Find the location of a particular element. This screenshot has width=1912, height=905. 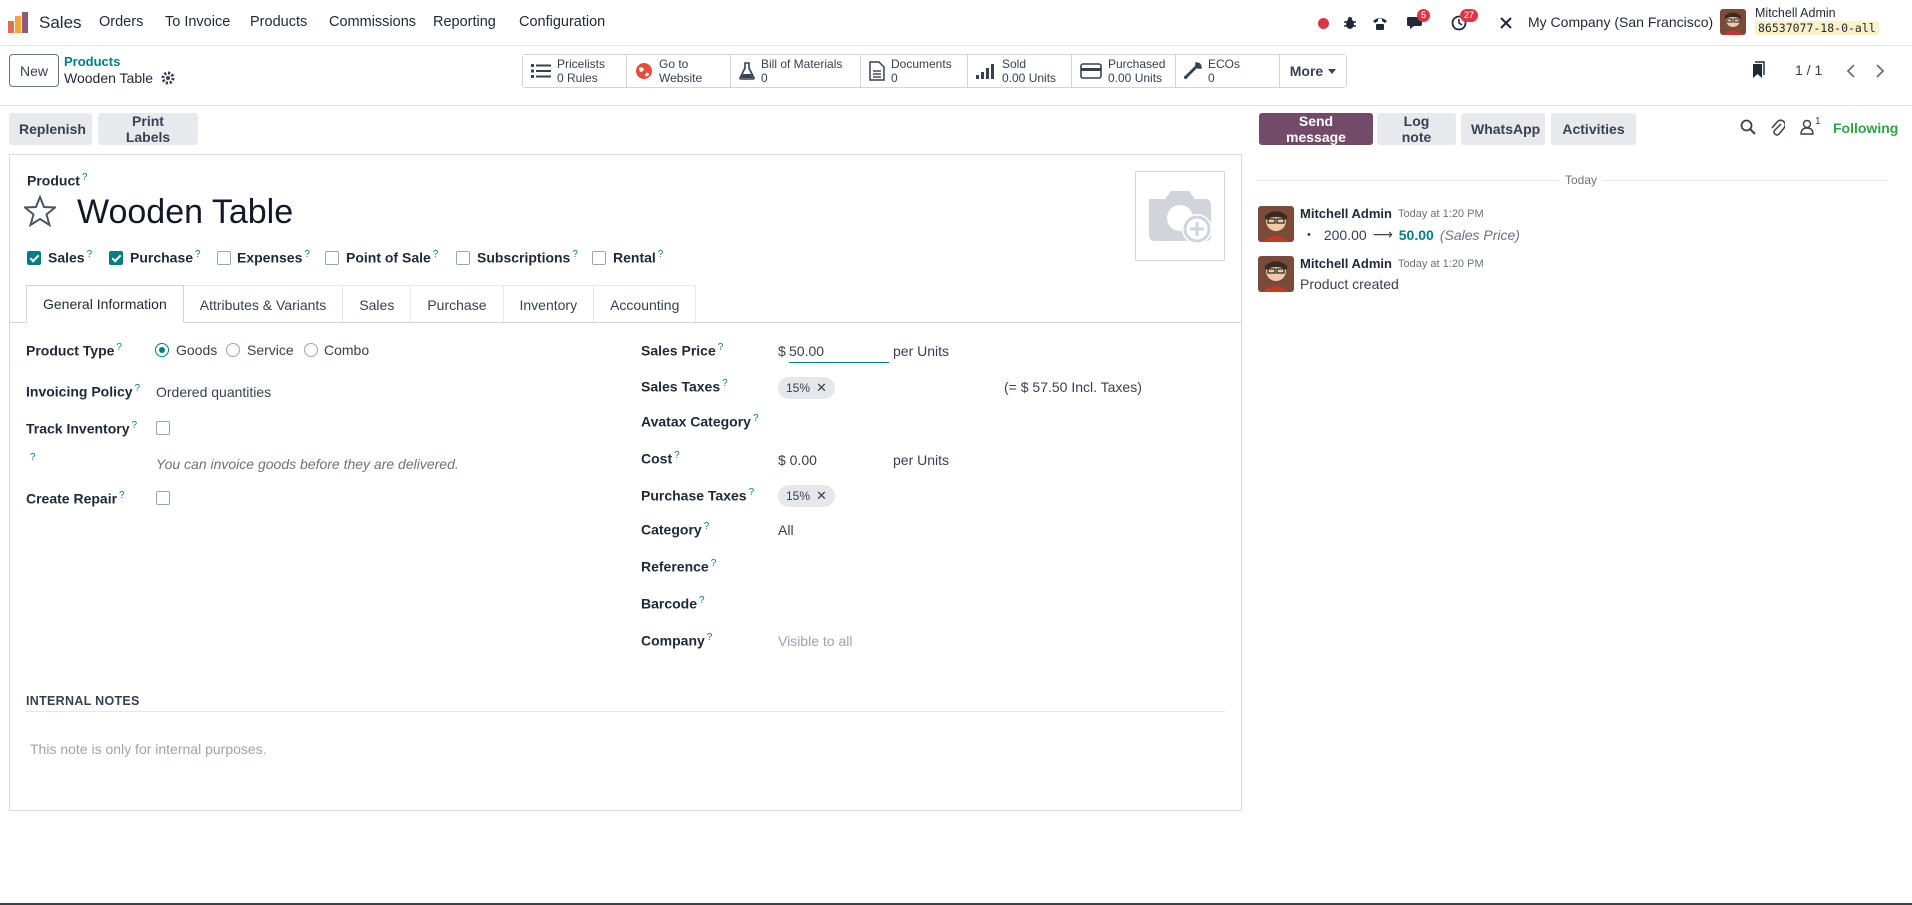

phone-icon is located at coordinates (1380, 23).